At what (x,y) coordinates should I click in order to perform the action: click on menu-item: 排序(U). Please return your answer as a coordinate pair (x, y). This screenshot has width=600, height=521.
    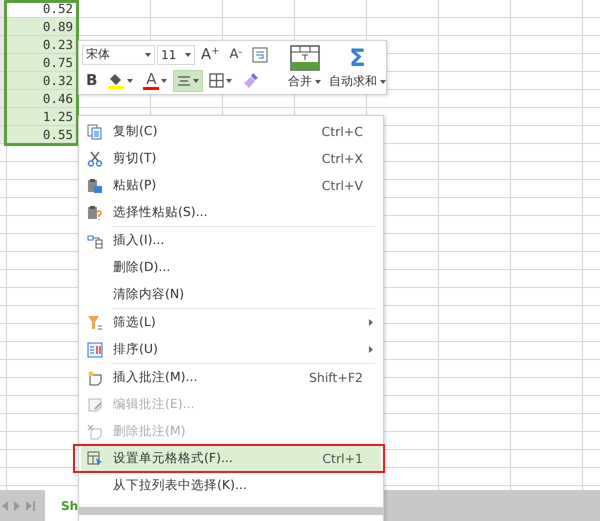
    Looking at the image, I should click on (231, 349).